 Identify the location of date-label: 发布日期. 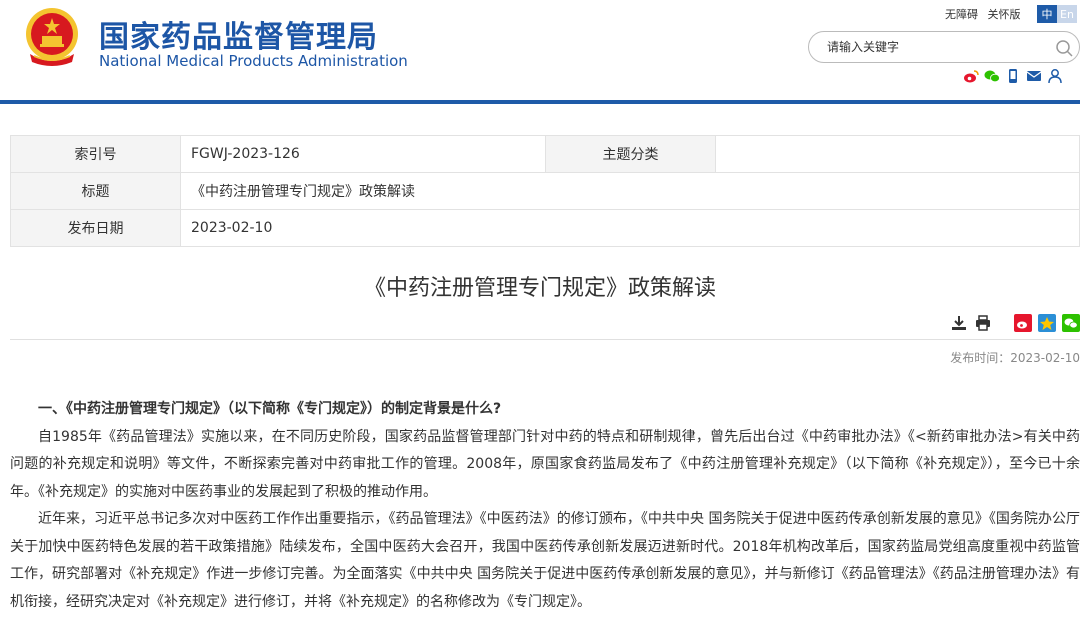
(95, 228).